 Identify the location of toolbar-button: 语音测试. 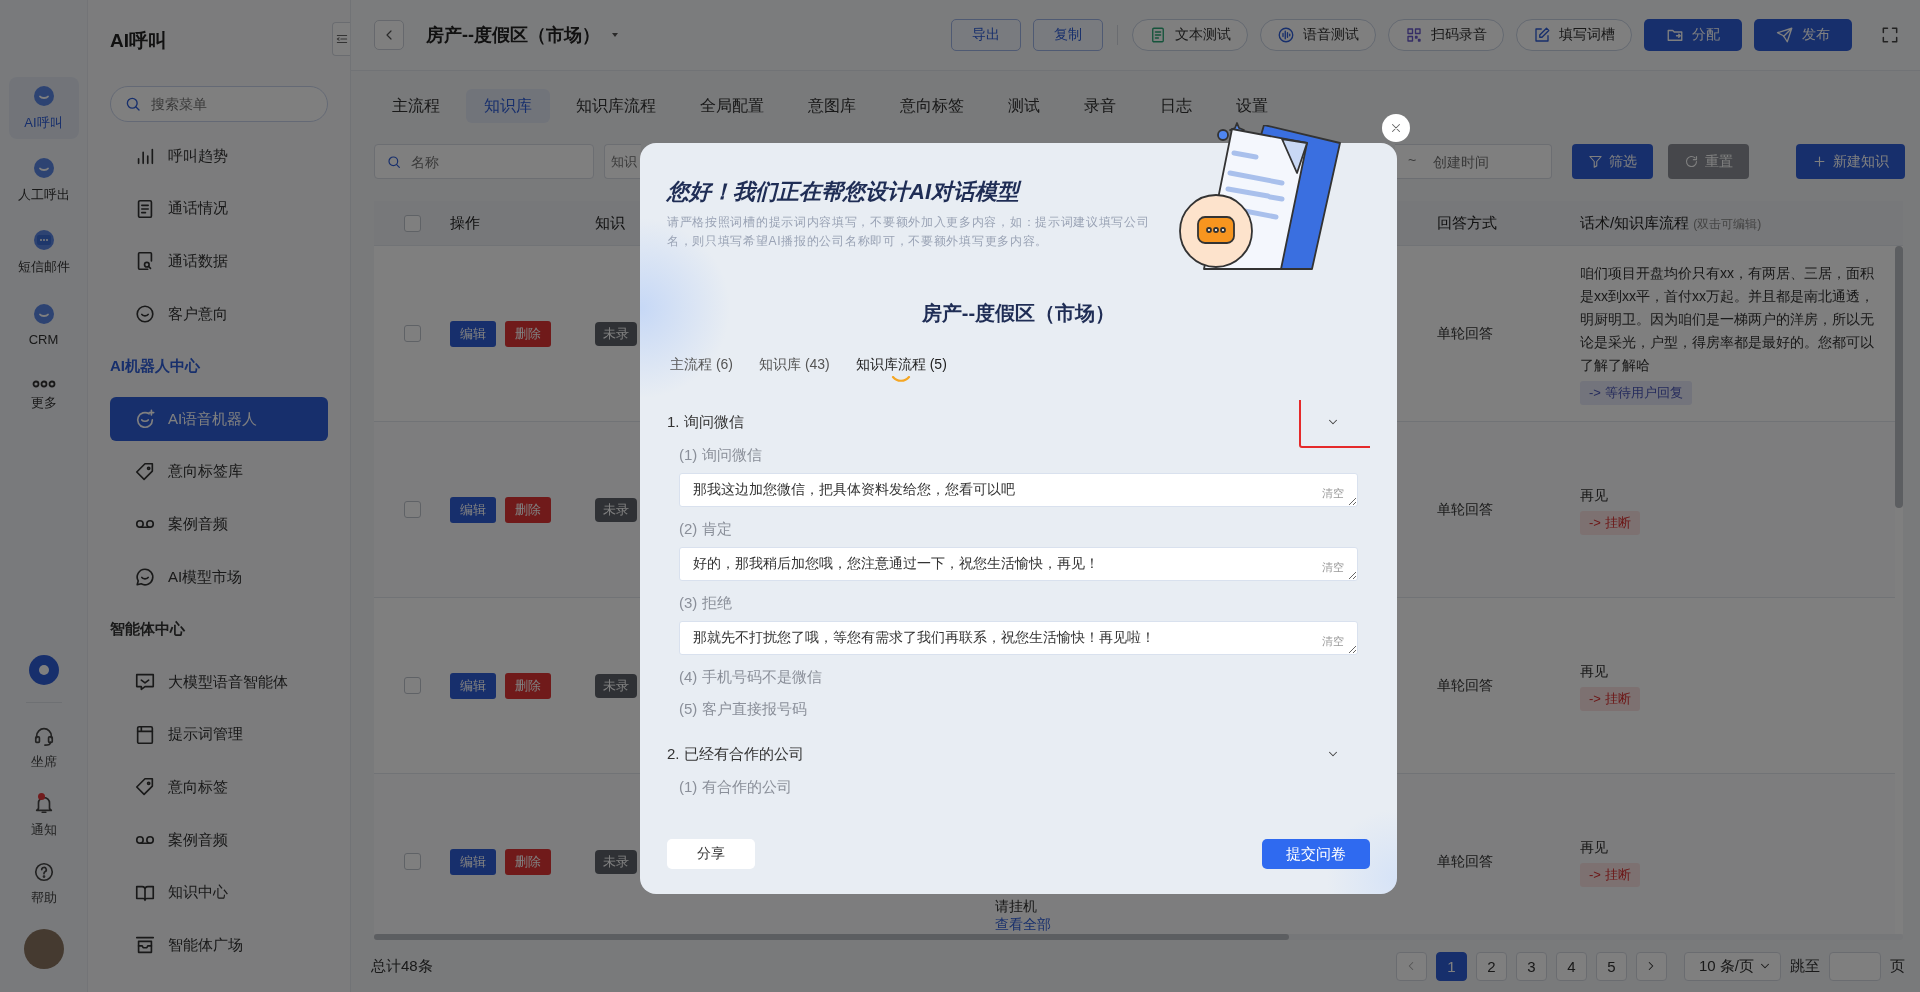
(1318, 35).